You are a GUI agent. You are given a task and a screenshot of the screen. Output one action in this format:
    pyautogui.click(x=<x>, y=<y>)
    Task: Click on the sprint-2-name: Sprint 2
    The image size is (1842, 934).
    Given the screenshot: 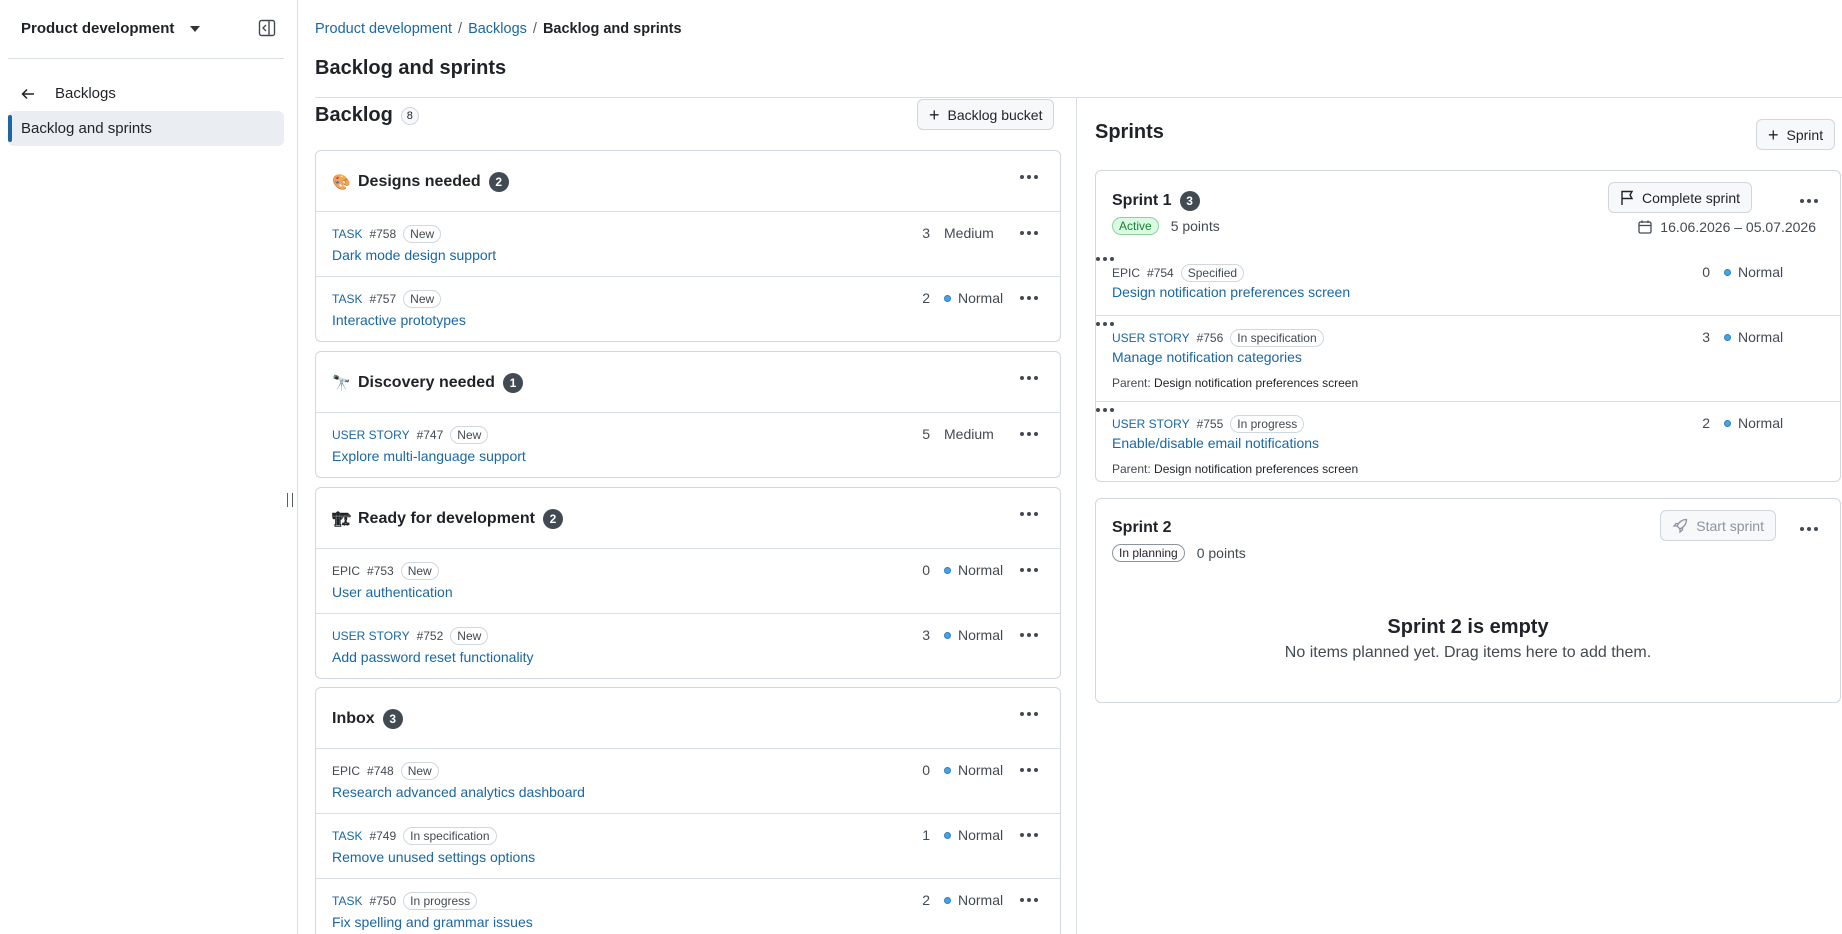 What is the action you would take?
    pyautogui.click(x=1142, y=528)
    